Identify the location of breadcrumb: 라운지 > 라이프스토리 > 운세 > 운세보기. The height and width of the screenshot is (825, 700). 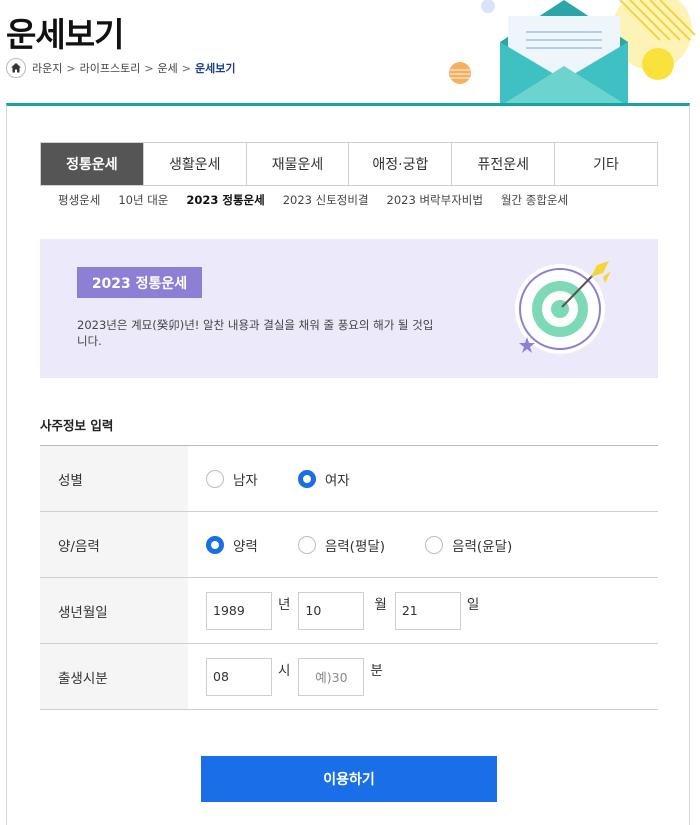
(121, 68).